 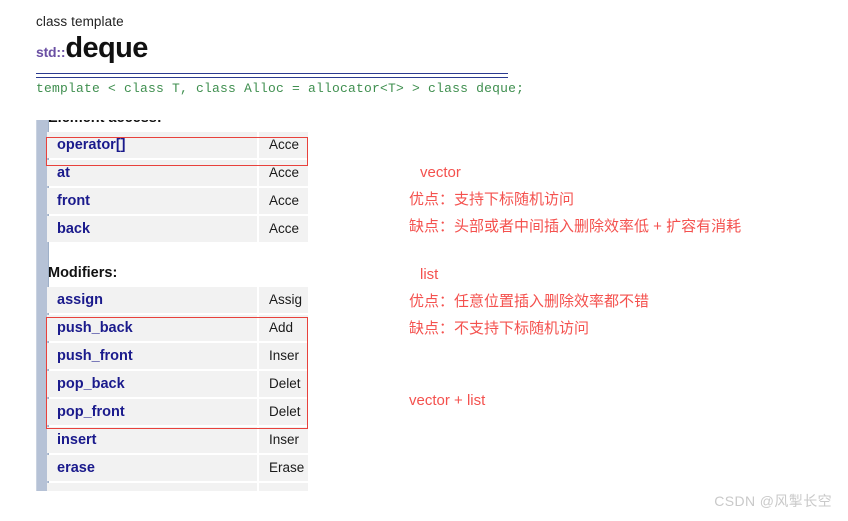 I want to click on table-row: back Acce, so click(x=177, y=229).